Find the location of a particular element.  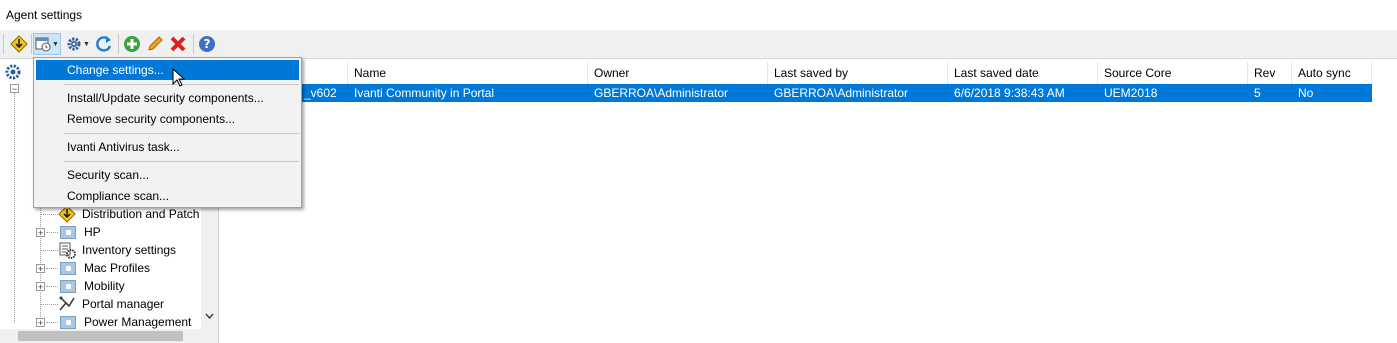

tree-item-label: Inventory settings is located at coordinates (129, 250).